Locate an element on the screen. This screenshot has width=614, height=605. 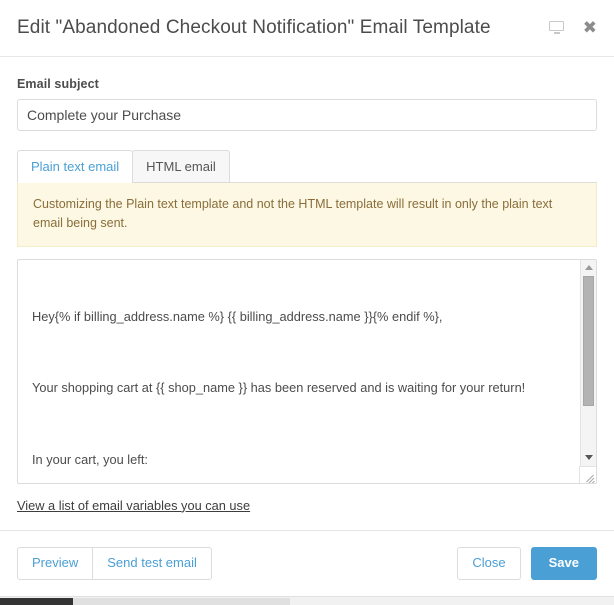
email-subject-input is located at coordinates (307, 115).